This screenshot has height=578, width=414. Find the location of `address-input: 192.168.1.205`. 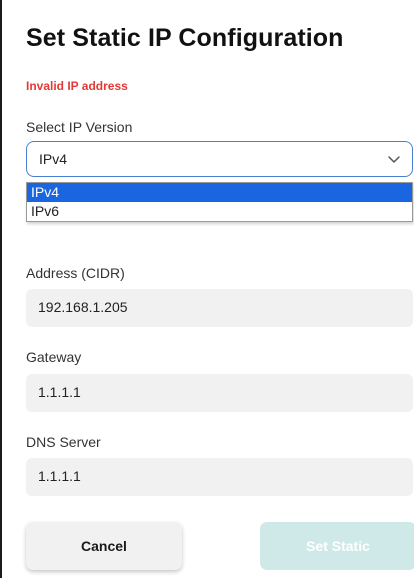

address-input: 192.168.1.205 is located at coordinates (219, 308).